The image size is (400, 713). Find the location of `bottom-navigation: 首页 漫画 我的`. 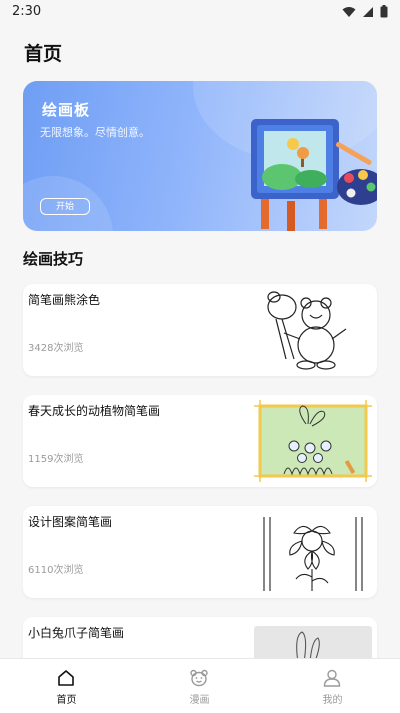

bottom-navigation: 首页 漫画 我的 is located at coordinates (200, 685).